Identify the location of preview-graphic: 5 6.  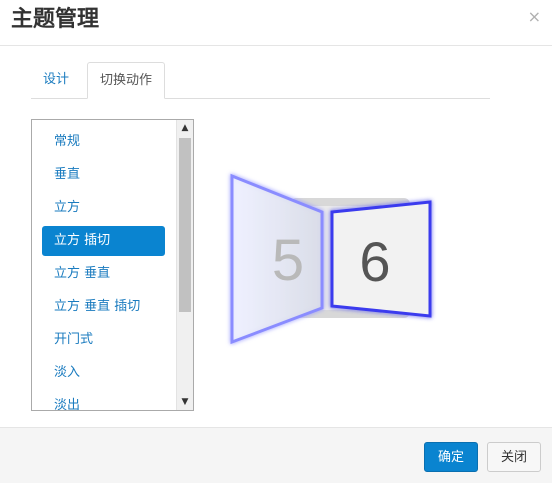
(331, 259).